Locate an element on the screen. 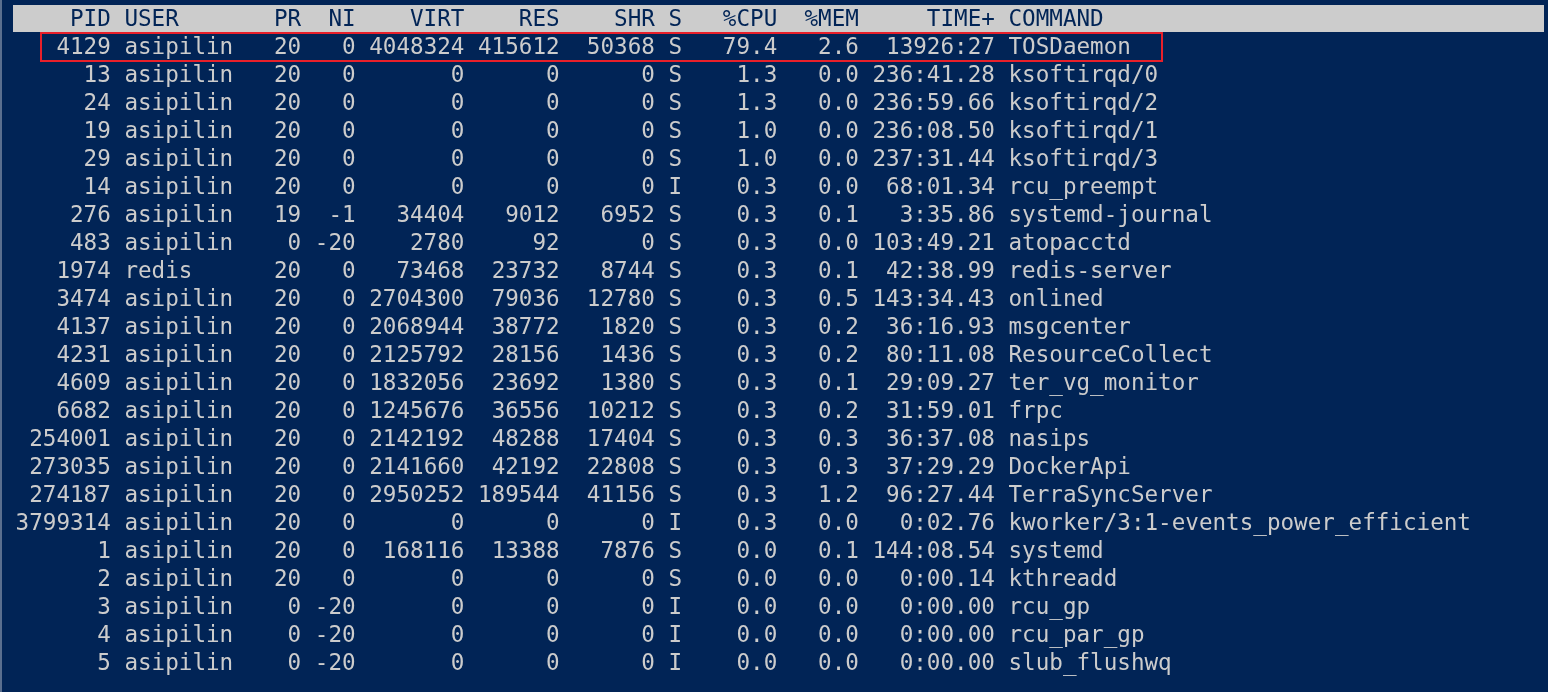  table-cell-text: 36556 is located at coordinates (525, 410).